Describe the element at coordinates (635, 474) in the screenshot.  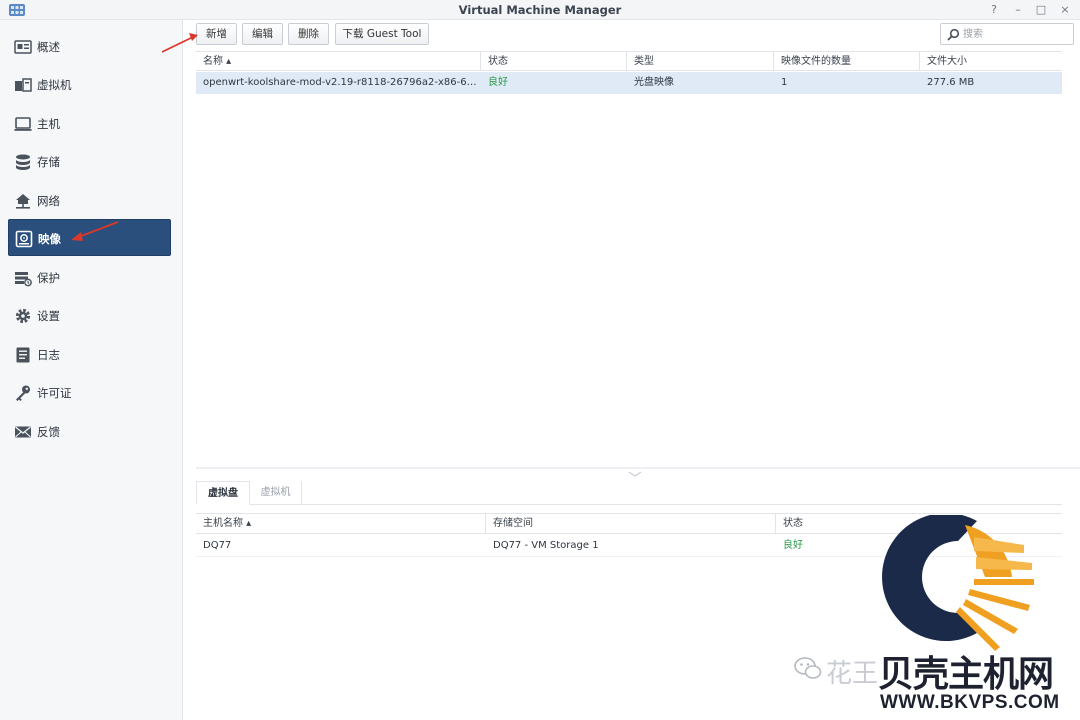
I see `splitter-grip-icon` at that location.